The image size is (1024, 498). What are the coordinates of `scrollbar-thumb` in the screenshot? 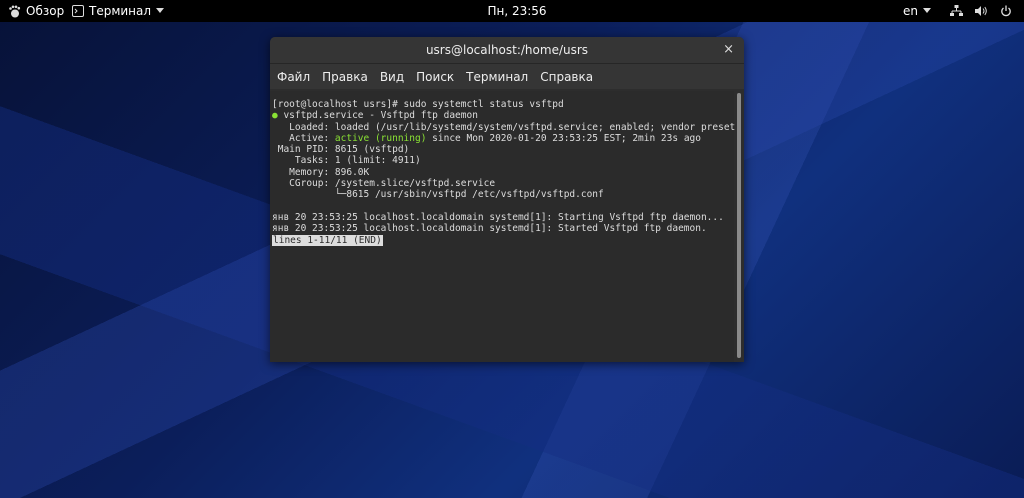 It's located at (739, 225).